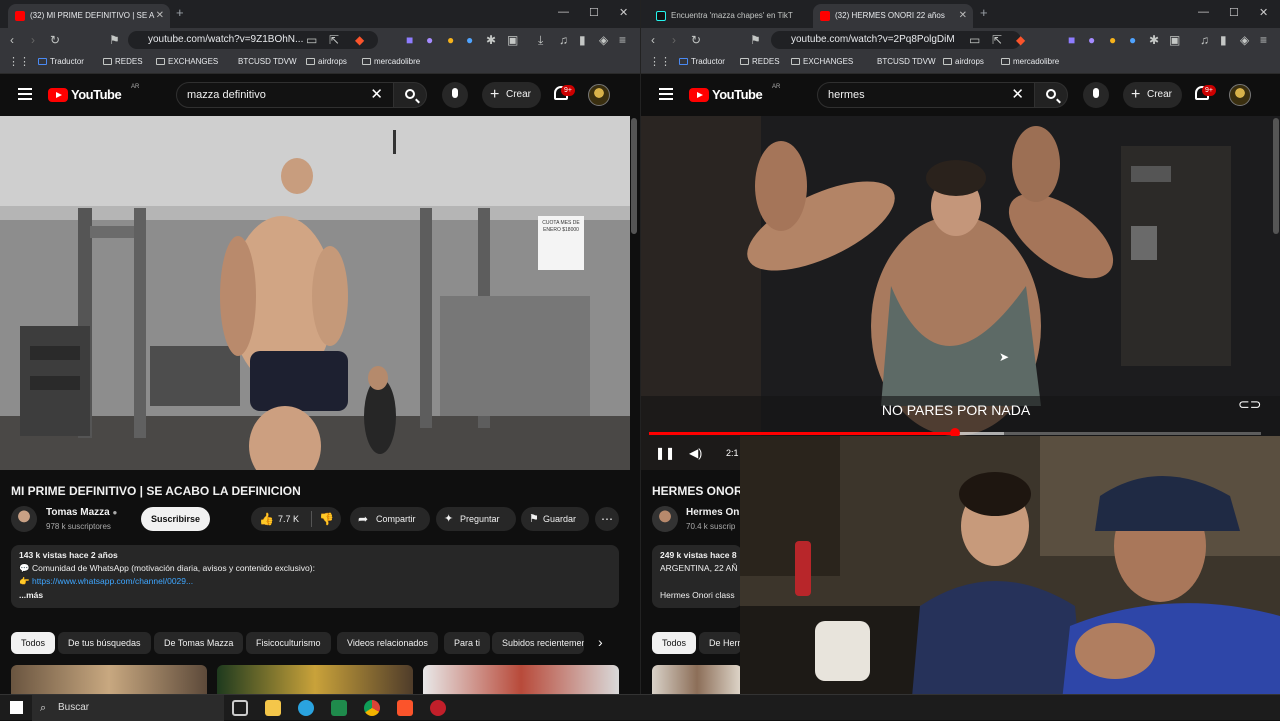  I want to click on taskbar-search-input: ⌕ Buscar, so click(128, 708).